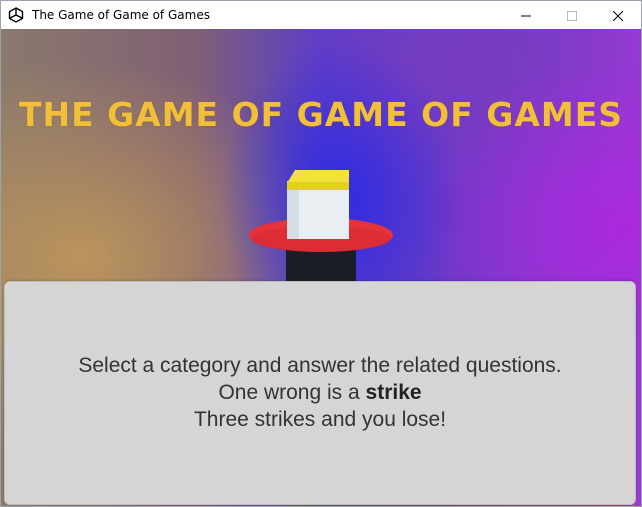 The image size is (642, 507). Describe the element at coordinates (321, 15) in the screenshot. I see `title-bar: The Game of Game of Games` at that location.